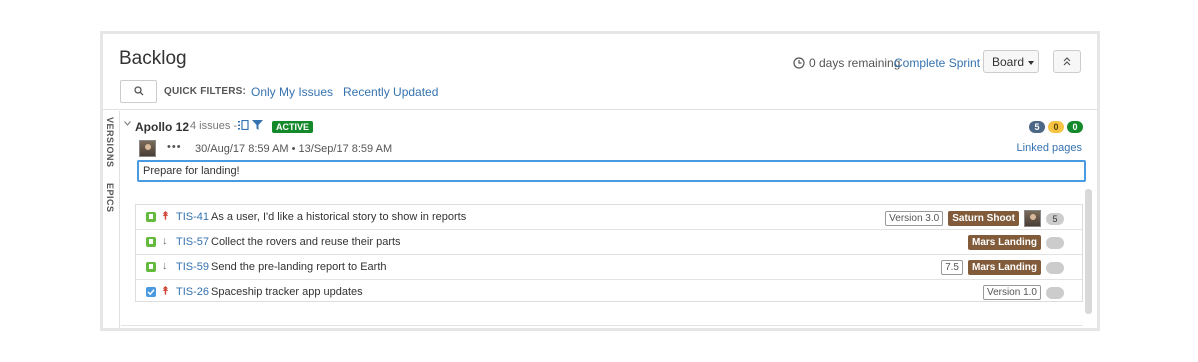 Image resolution: width=1198 pixels, height=362 pixels. What do you see at coordinates (287, 292) in the screenshot?
I see `issue-summary: Spaceship tracker app updates` at bounding box center [287, 292].